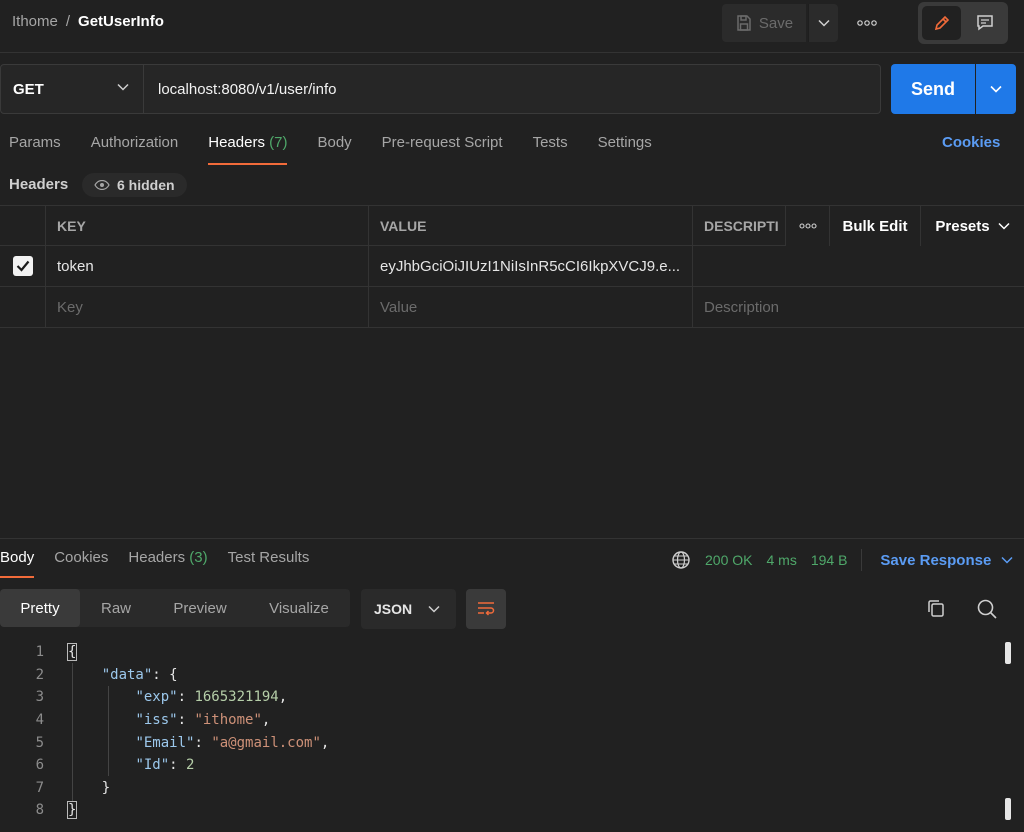 Image resolution: width=1024 pixels, height=832 pixels. What do you see at coordinates (116, 608) in the screenshot?
I see `view-raw: Raw` at bounding box center [116, 608].